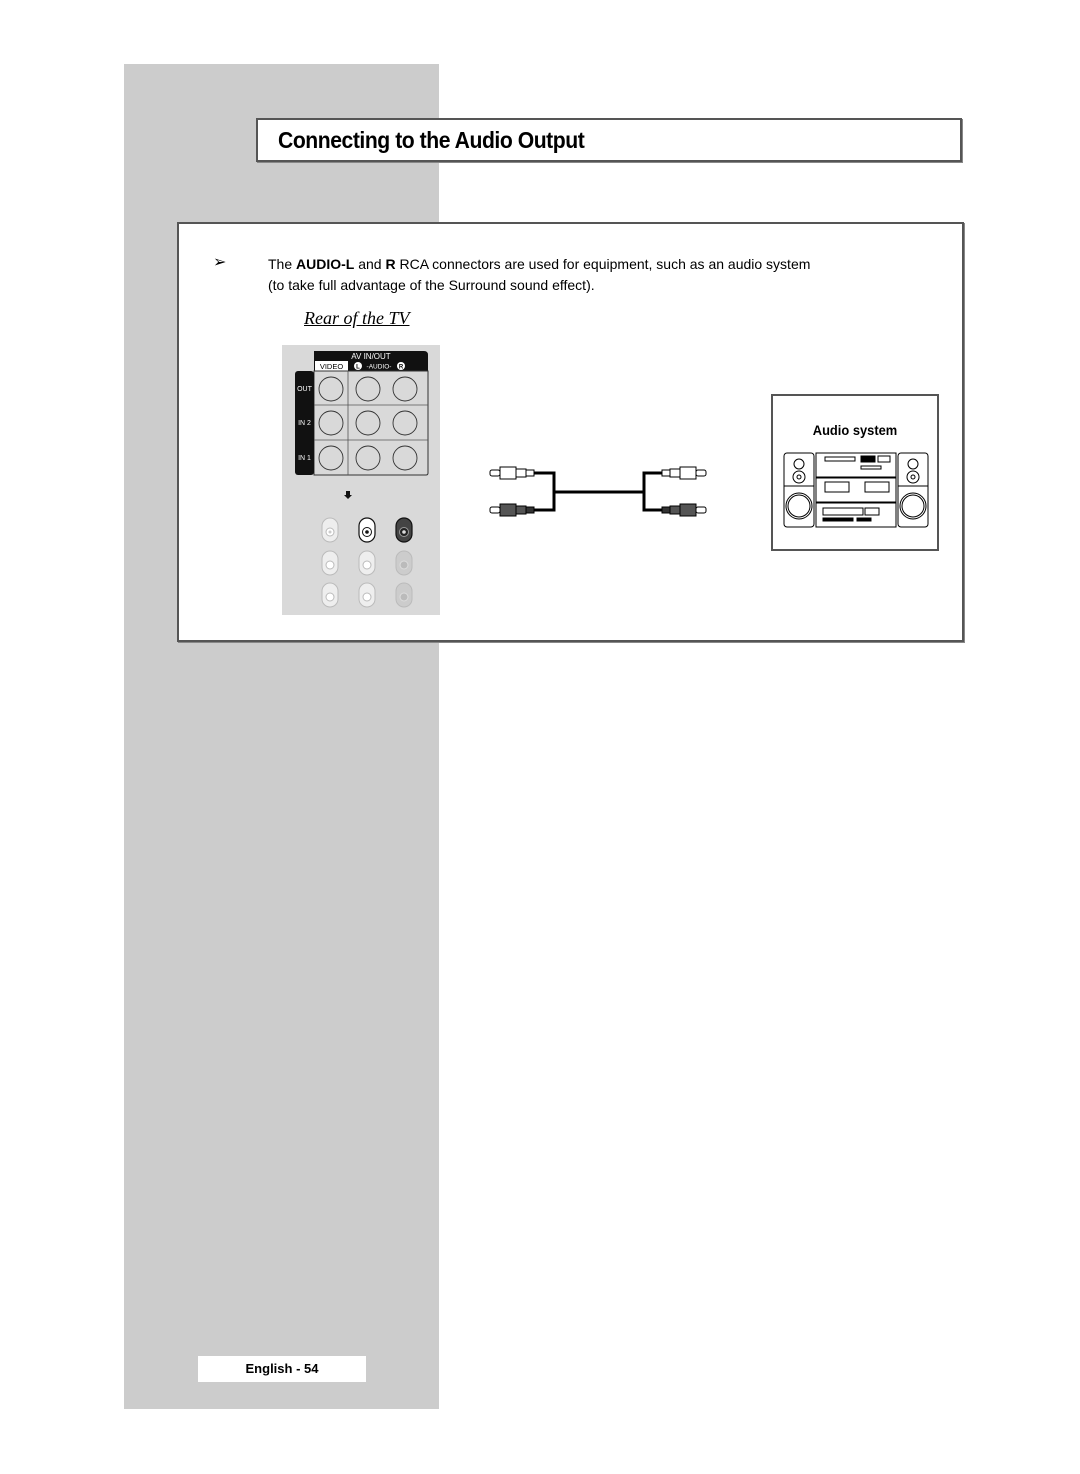  What do you see at coordinates (512, 473) in the screenshot?
I see `rca-plug-left-white` at bounding box center [512, 473].